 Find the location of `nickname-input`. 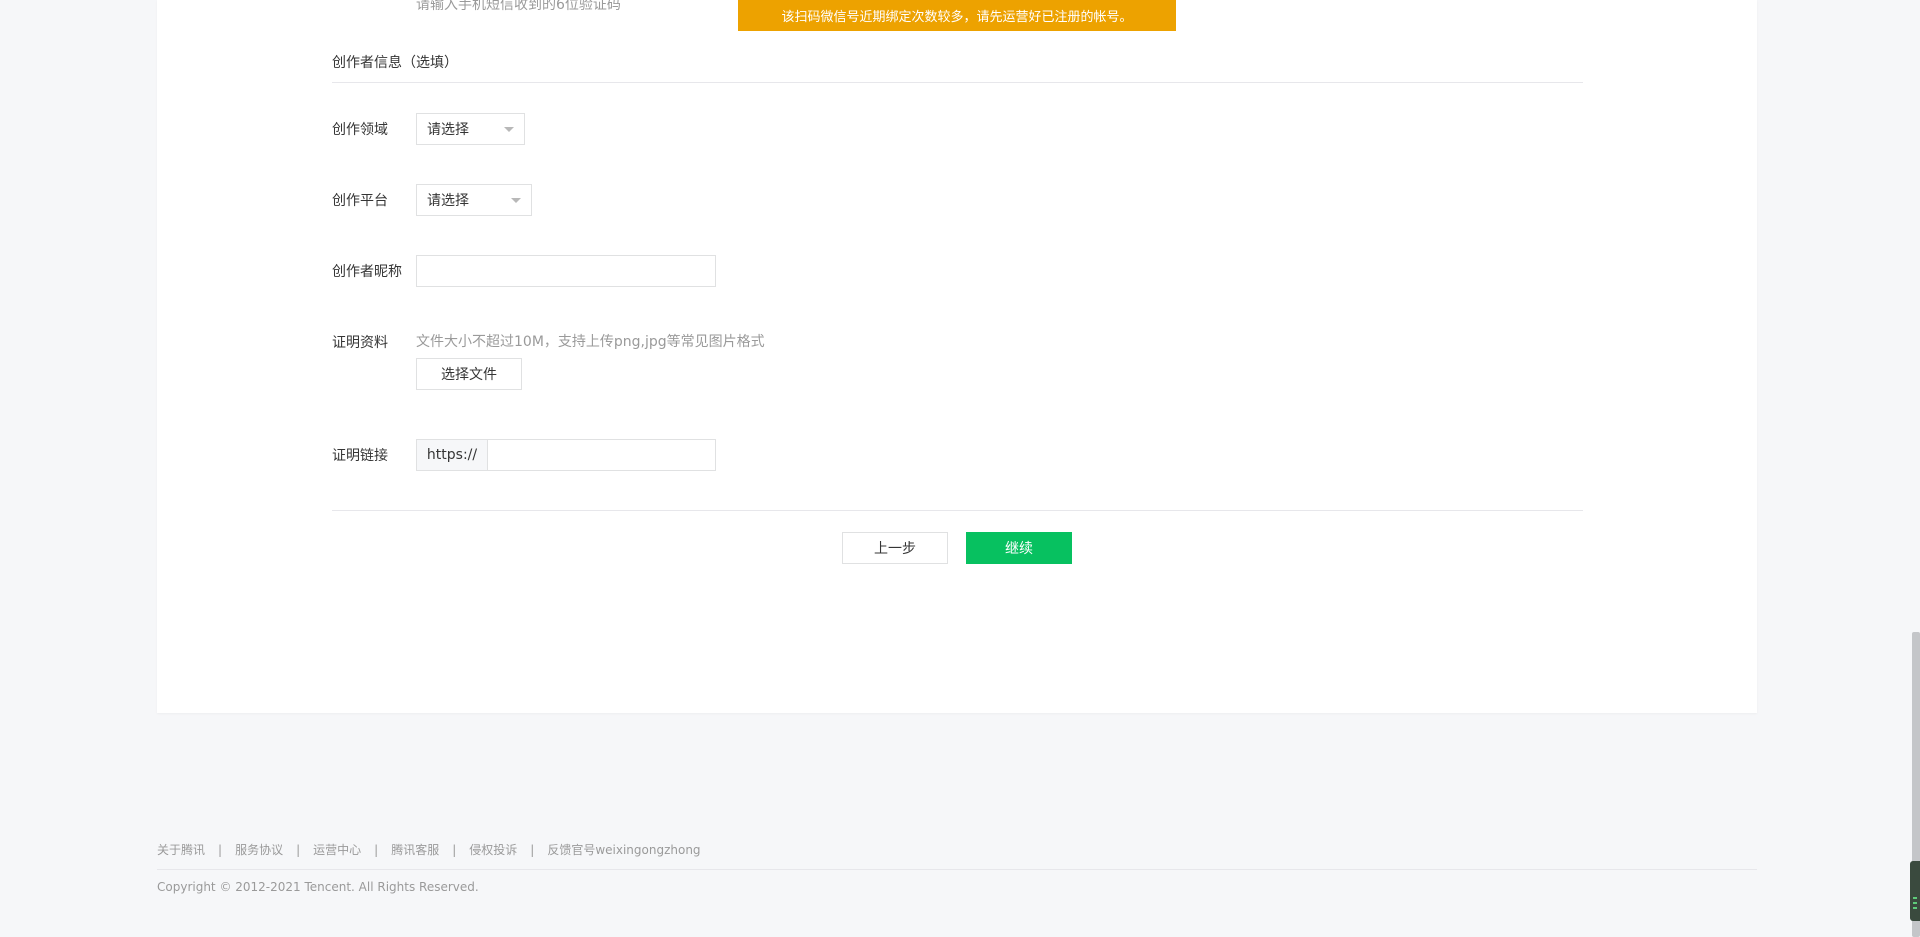

nickname-input is located at coordinates (566, 271).